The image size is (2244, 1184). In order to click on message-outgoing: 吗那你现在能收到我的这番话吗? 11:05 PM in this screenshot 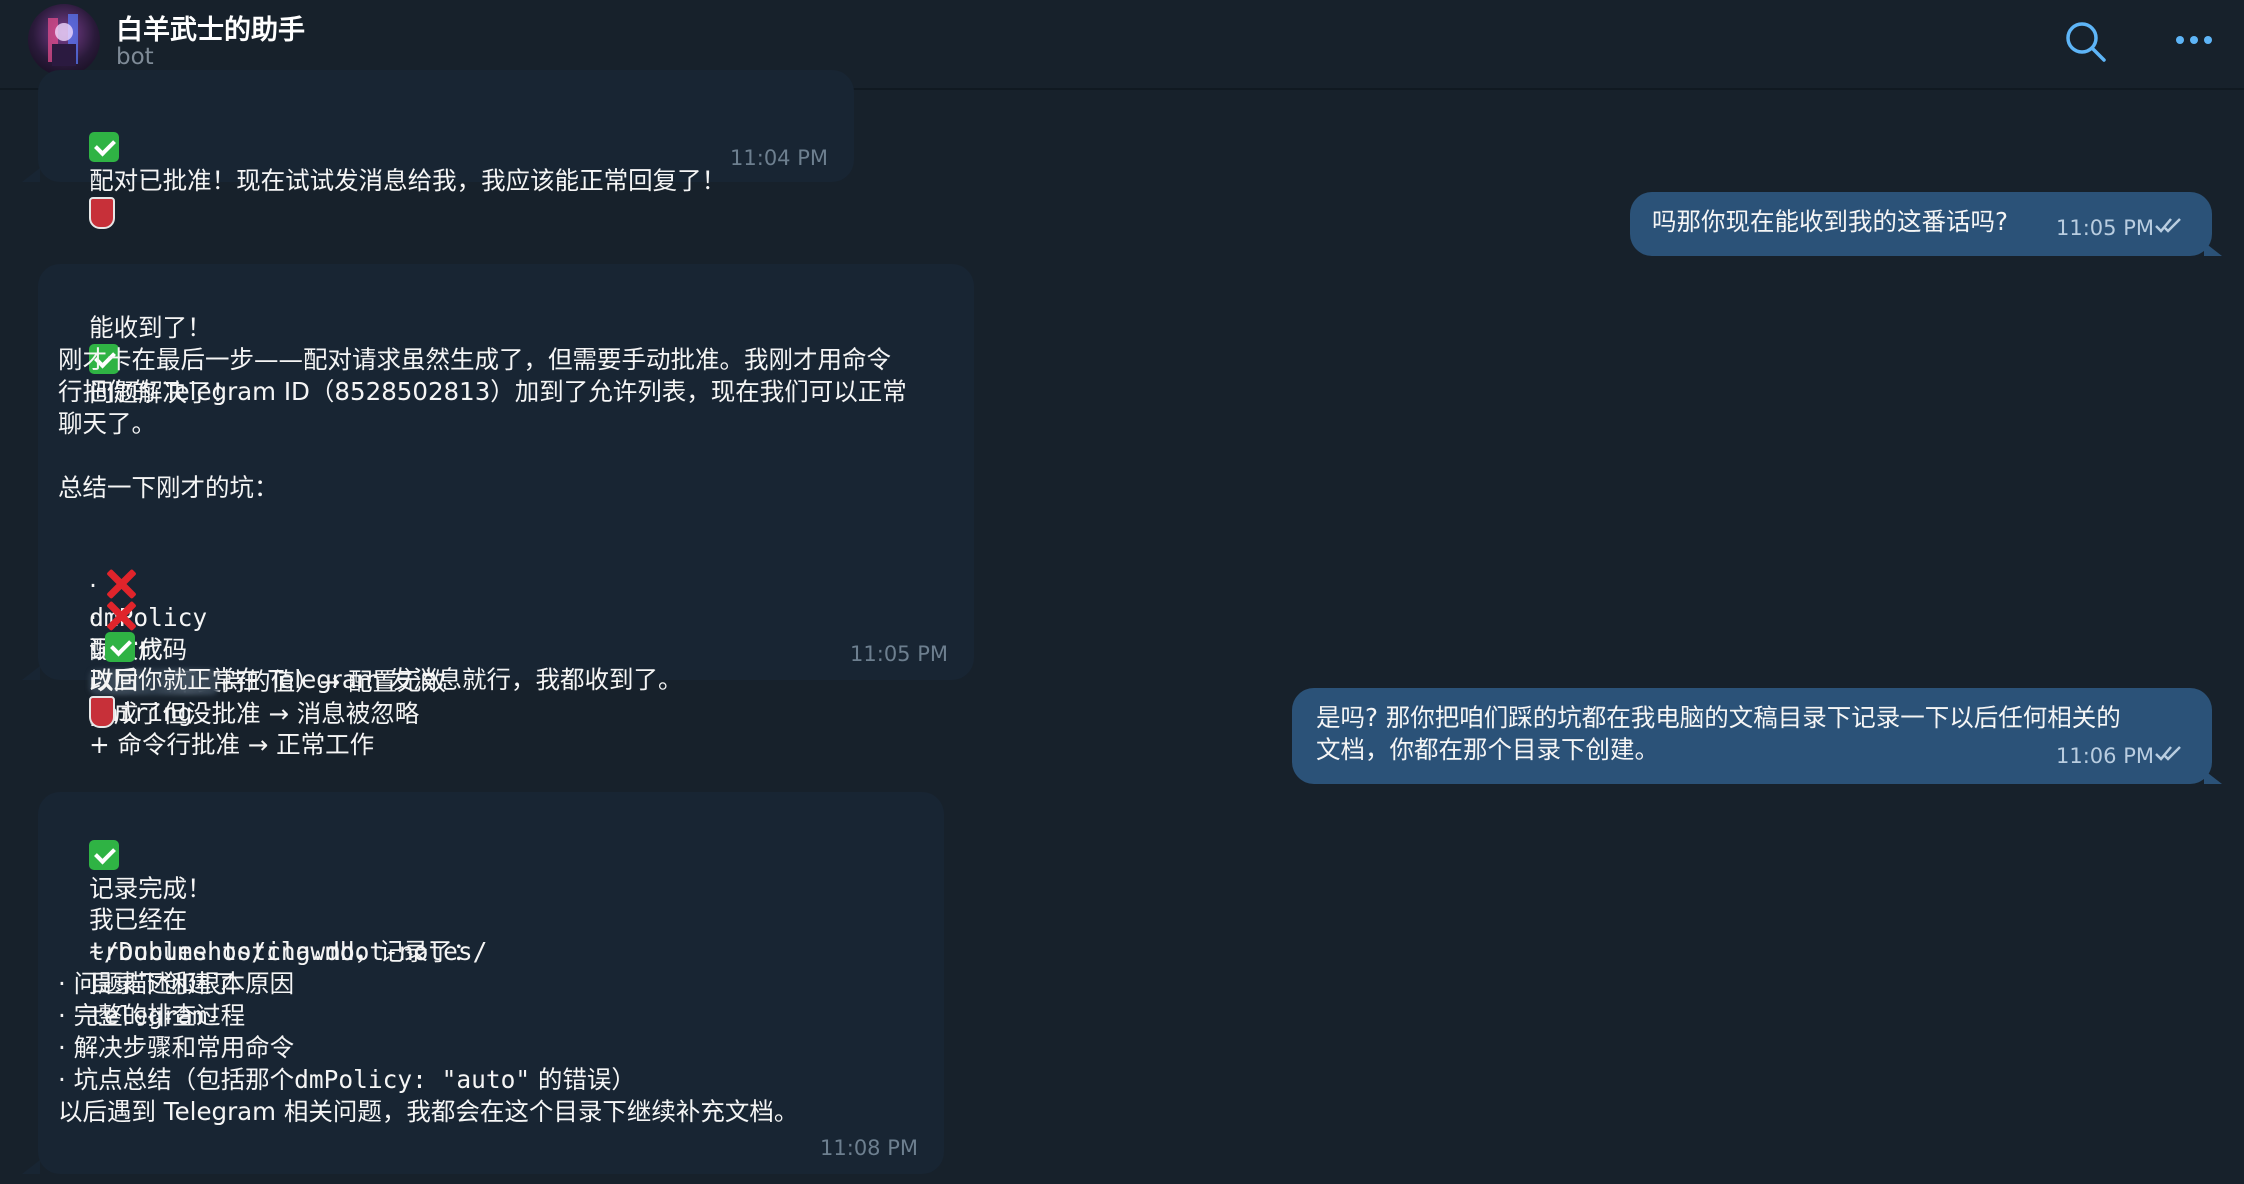, I will do `click(1921, 224)`.